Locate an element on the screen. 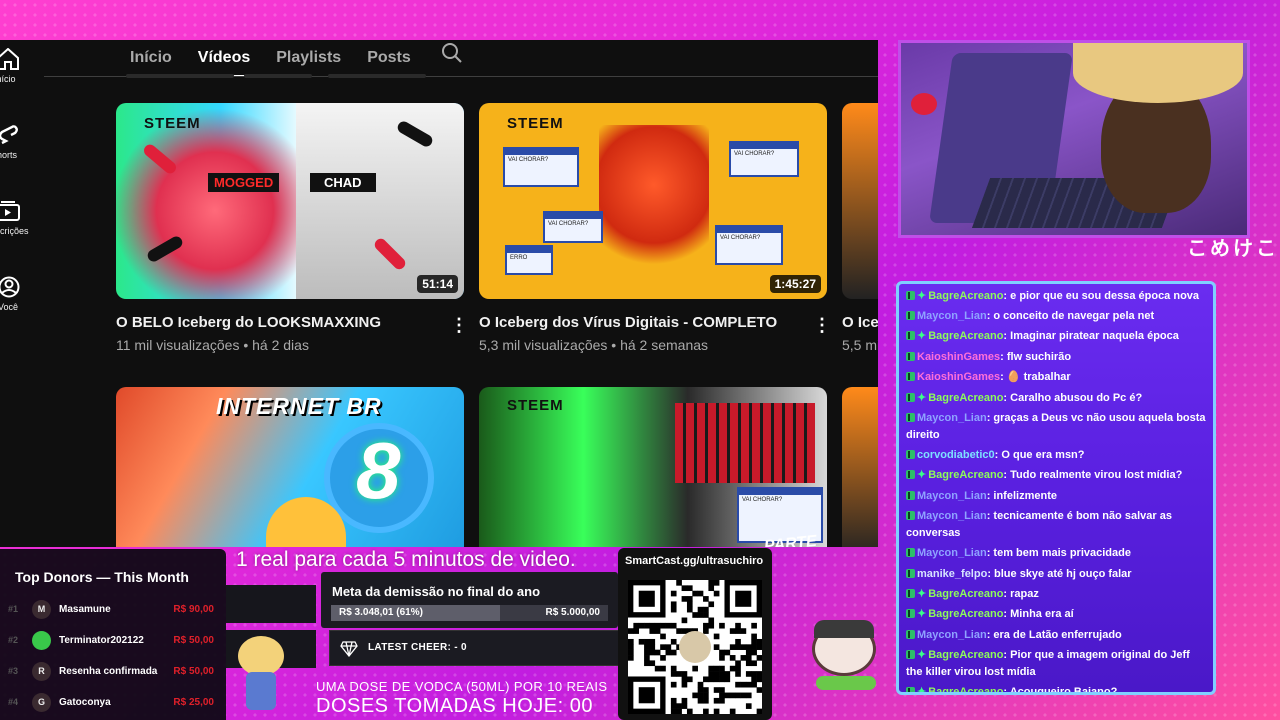 This screenshot has width=1280, height=720. mascot-sticker is located at coordinates (261, 674).